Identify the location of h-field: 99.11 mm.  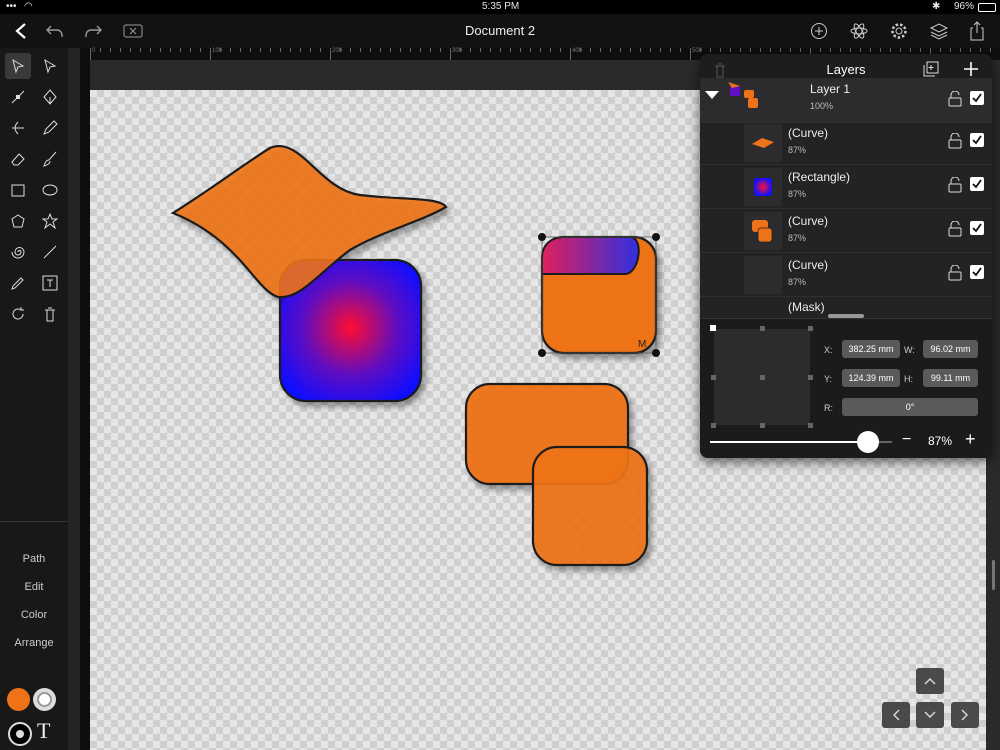
(950, 378).